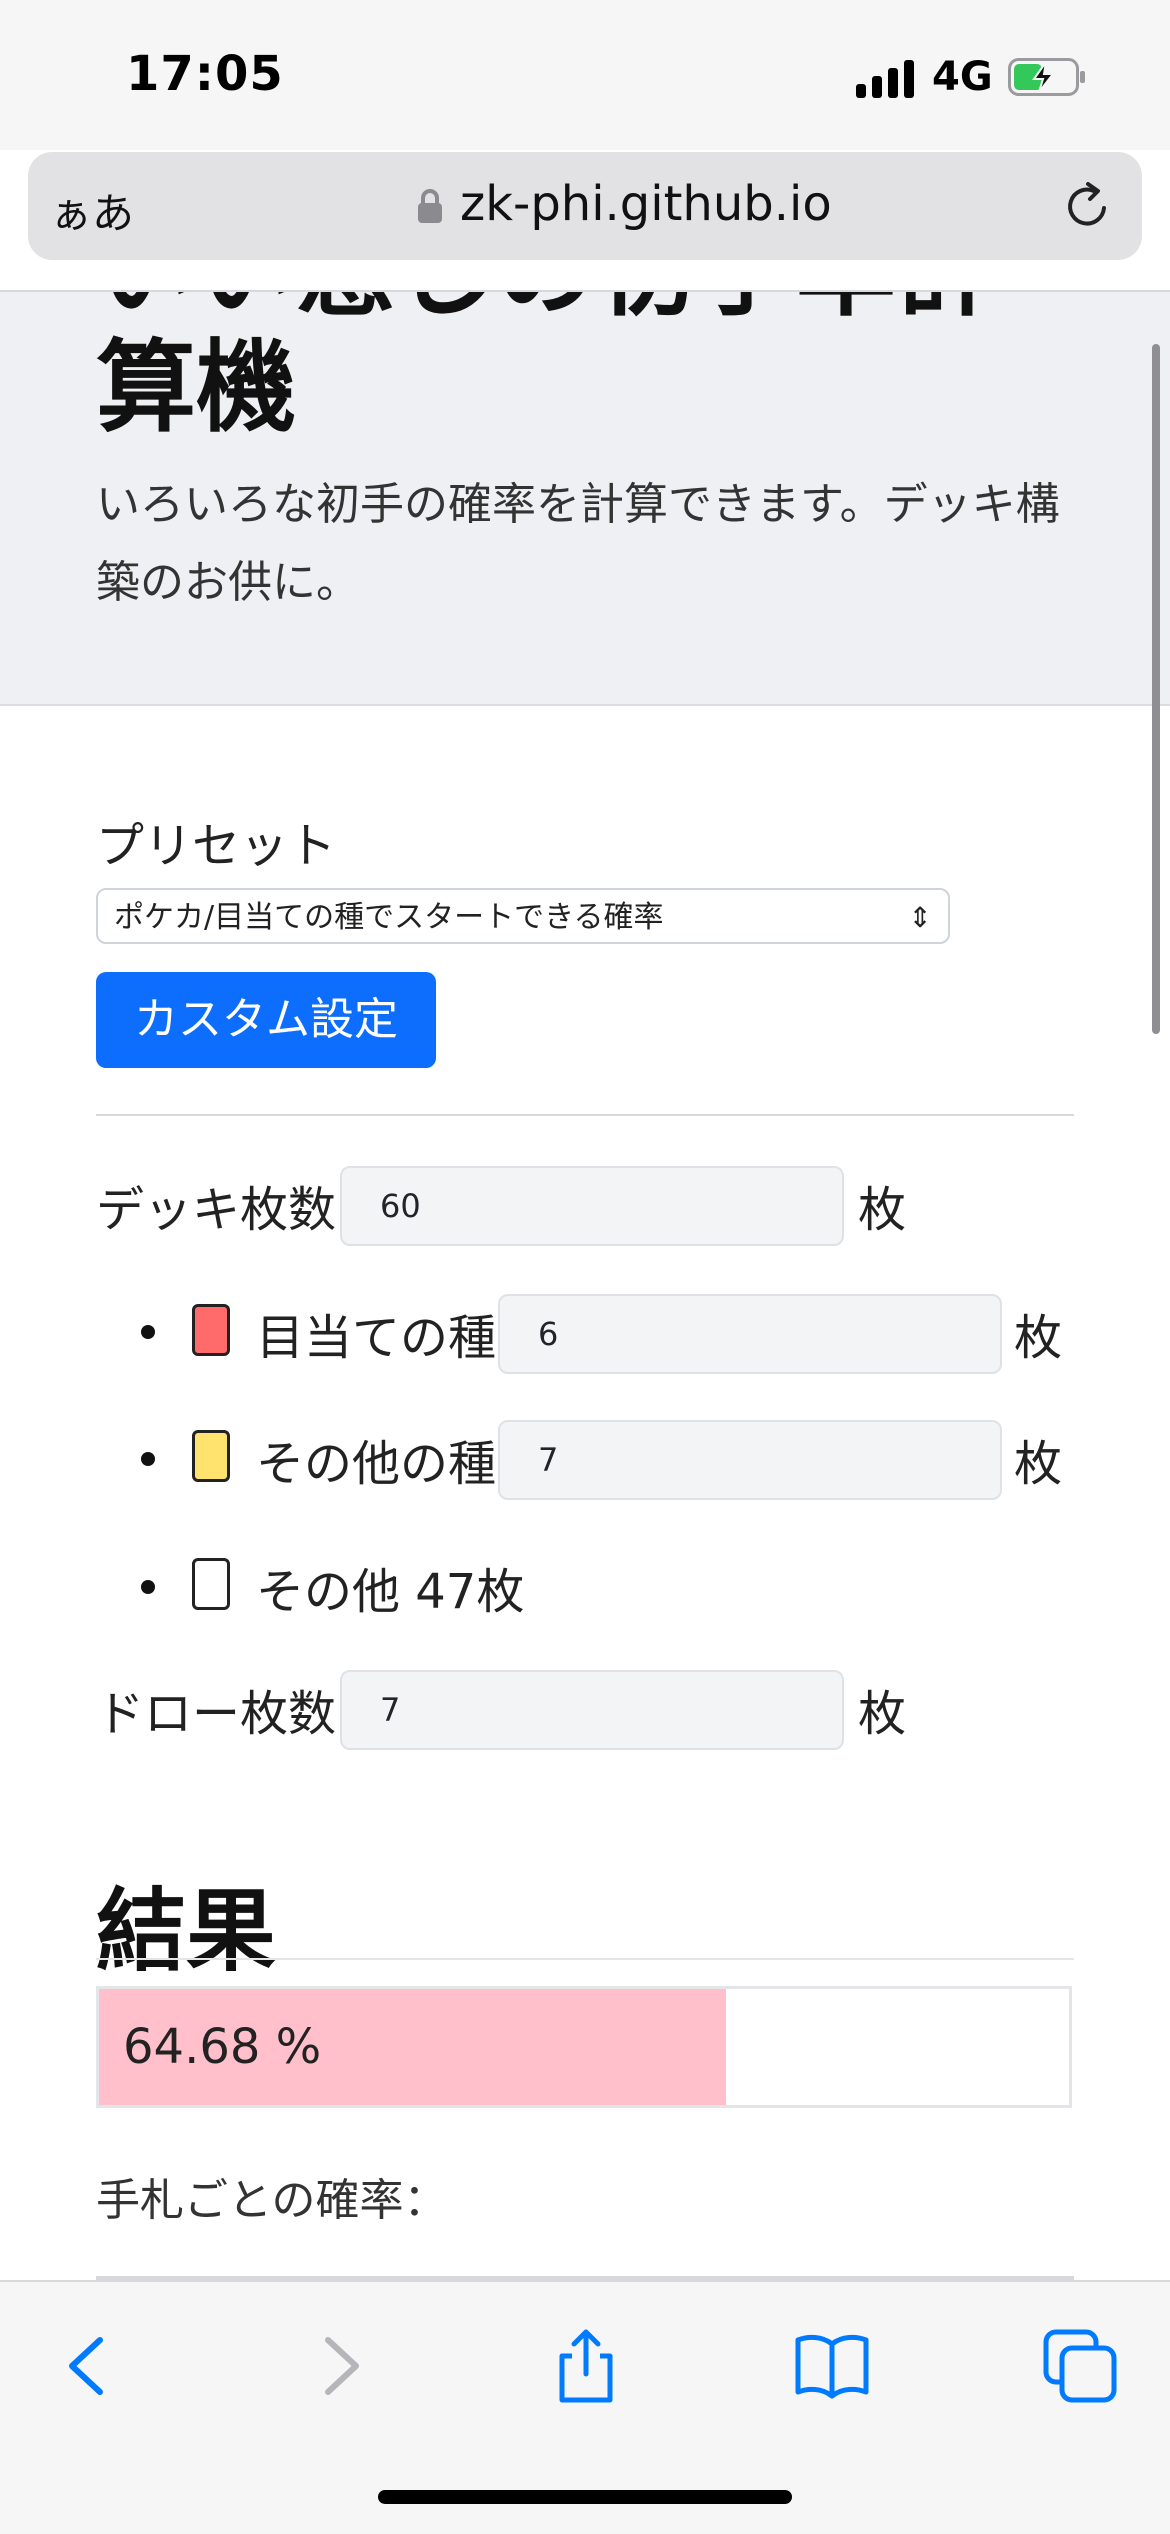  I want to click on url-domain: zk-phi.github.io, so click(646, 204).